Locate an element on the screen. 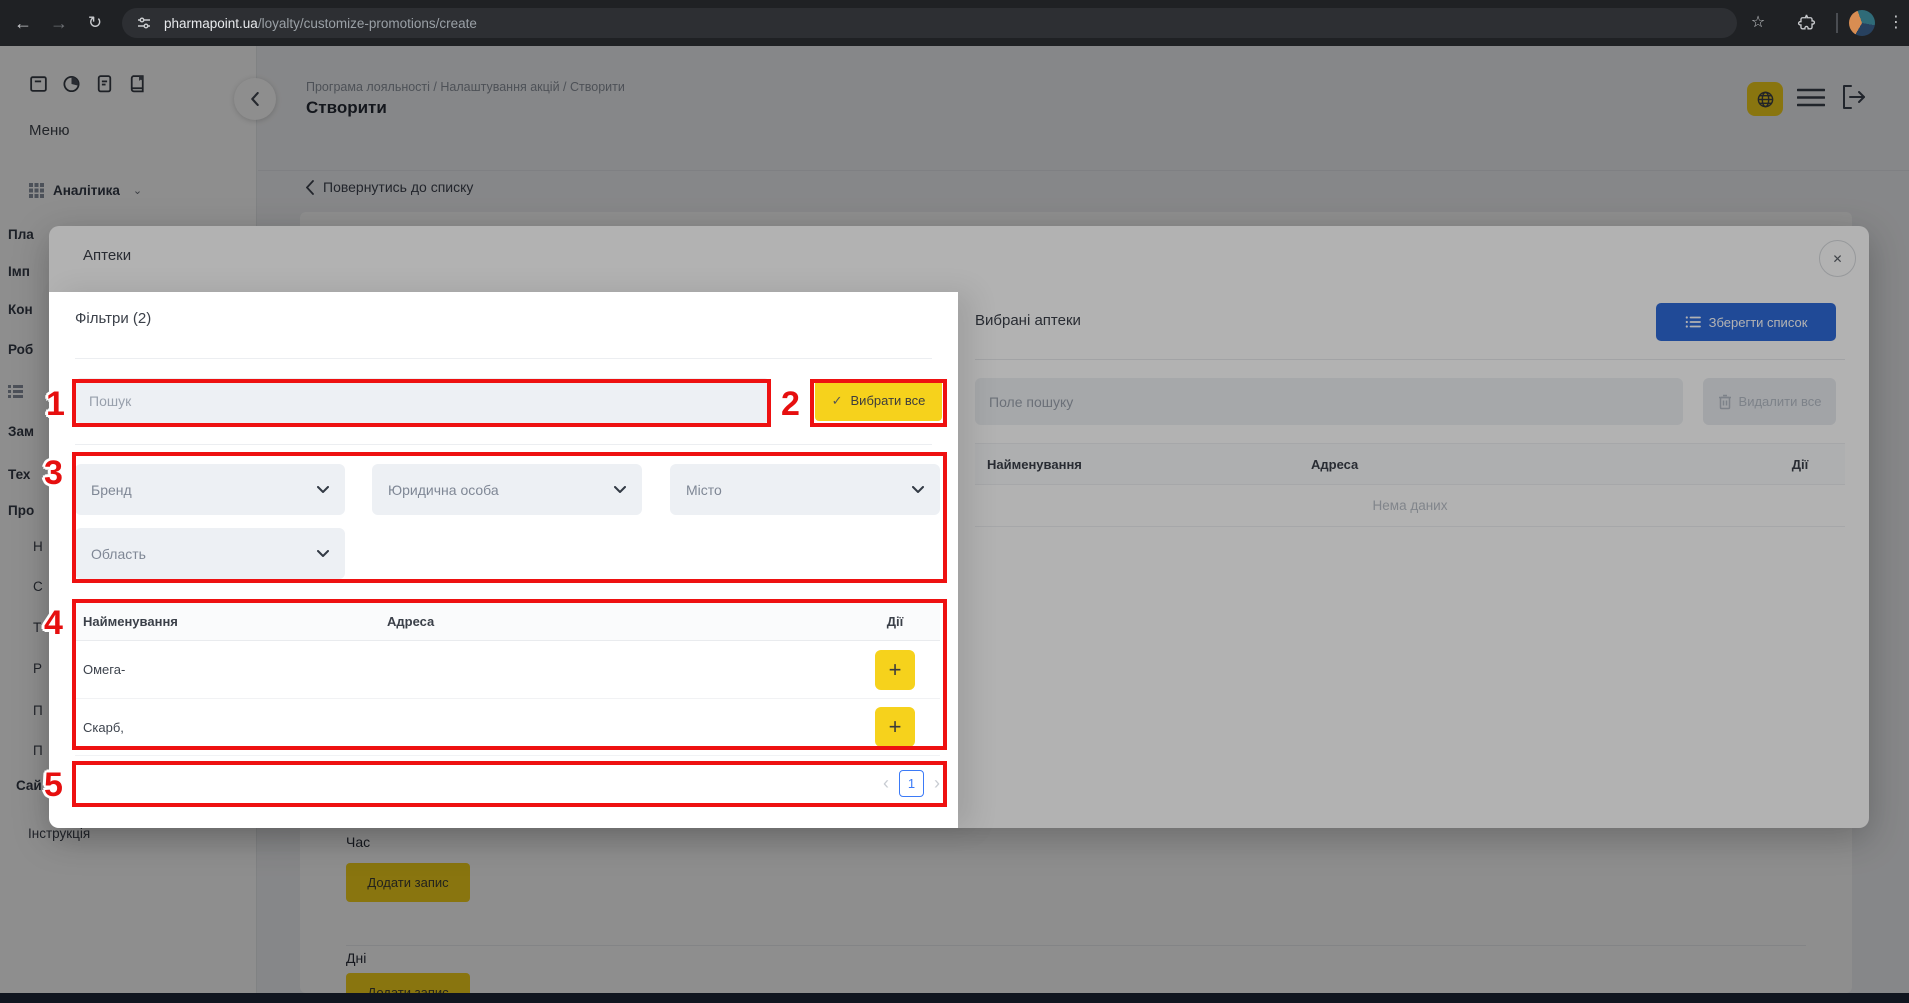  select-all-button: ✓ Вибрати все is located at coordinates (878, 400).